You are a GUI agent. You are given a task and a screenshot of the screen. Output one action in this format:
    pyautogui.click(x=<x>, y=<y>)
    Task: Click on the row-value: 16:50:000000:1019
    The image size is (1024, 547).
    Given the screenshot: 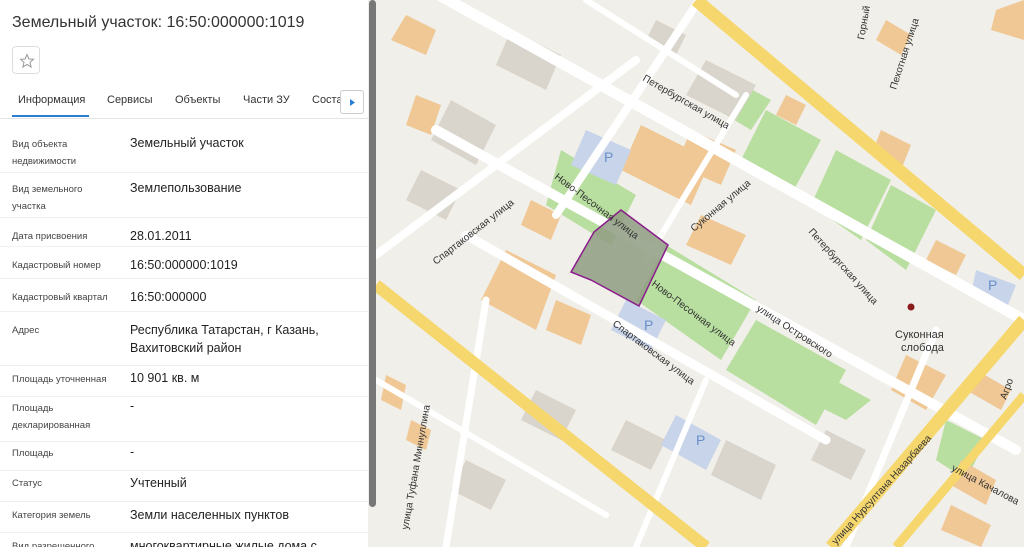 What is the action you would take?
    pyautogui.click(x=184, y=265)
    